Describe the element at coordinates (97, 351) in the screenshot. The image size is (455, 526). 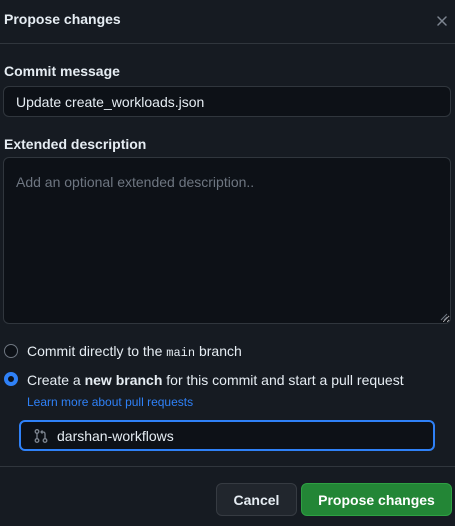
I see `commit-direct-prefix: Commit directly to the` at that location.